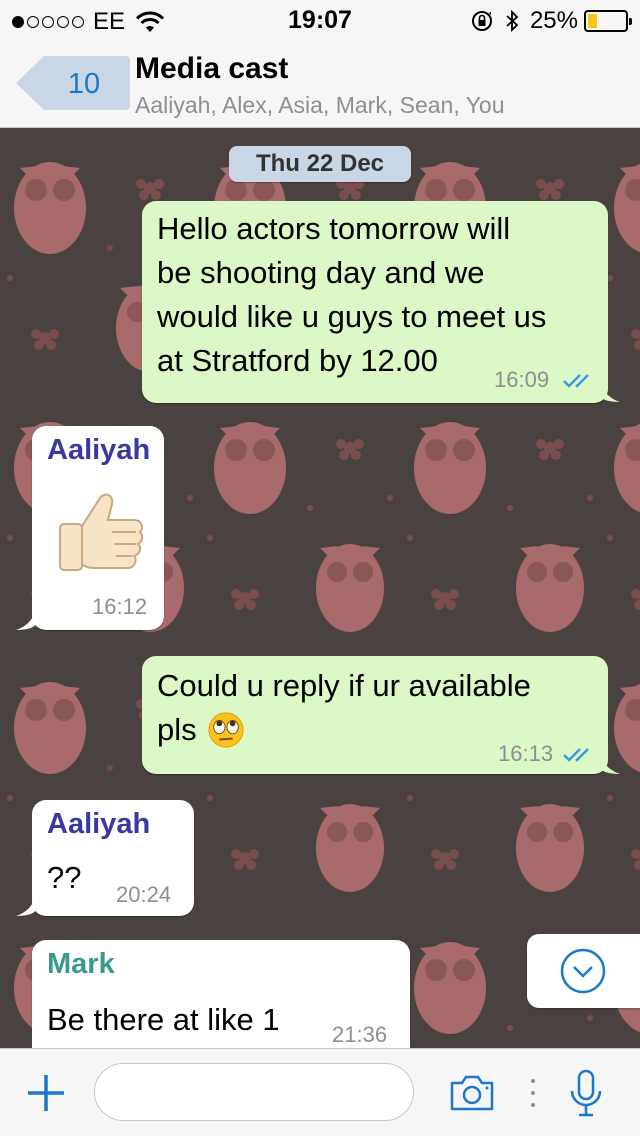 This screenshot has width=640, height=1136. I want to click on rotation-lock-icon, so click(481, 21).